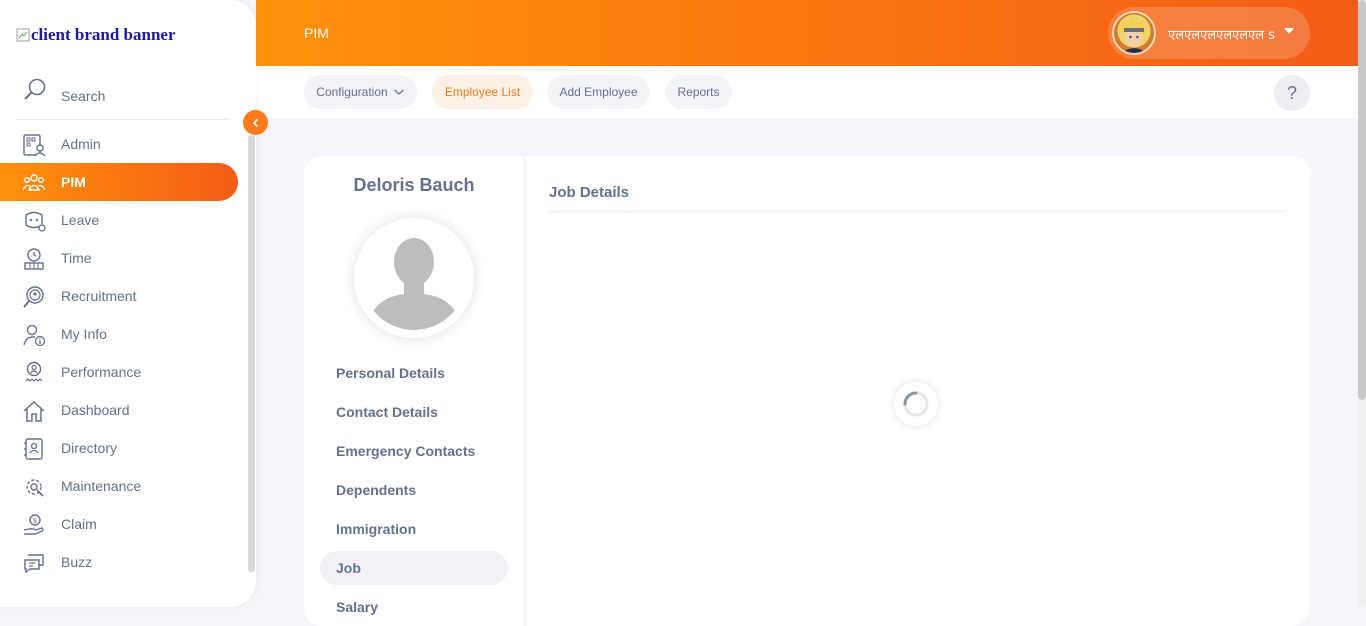 The width and height of the screenshot is (1366, 626). I want to click on collapse-sidebar-button, so click(255, 122).